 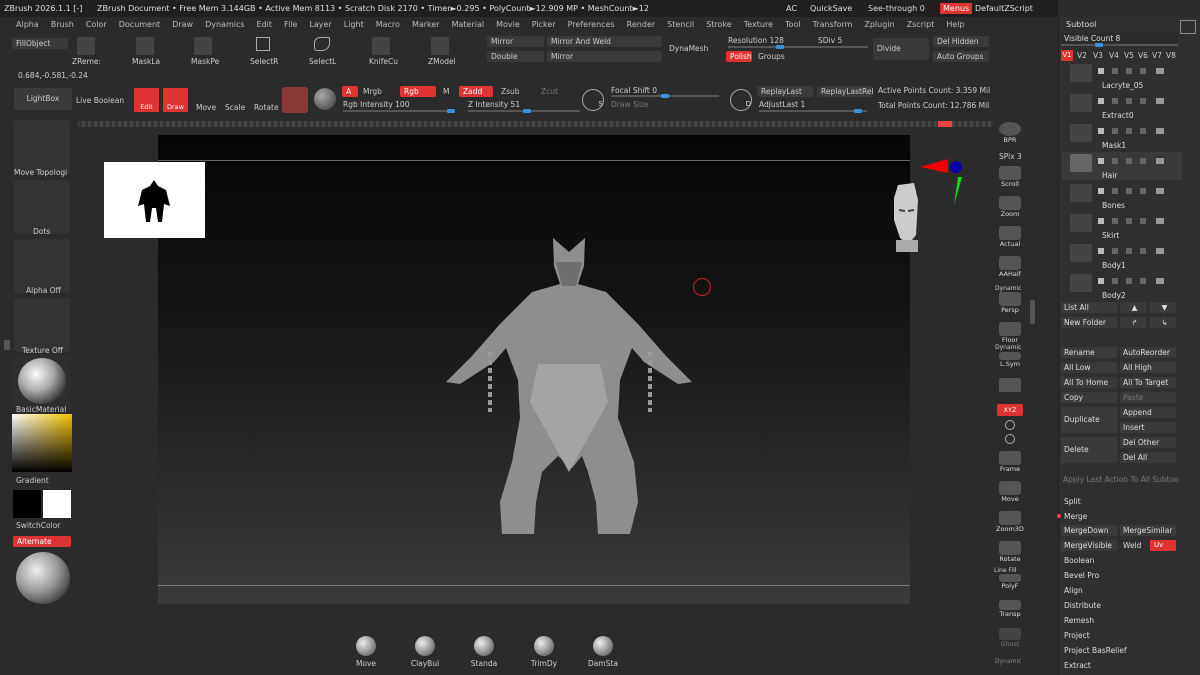 I want to click on spix-slider: SPix 3, so click(x=1010, y=156).